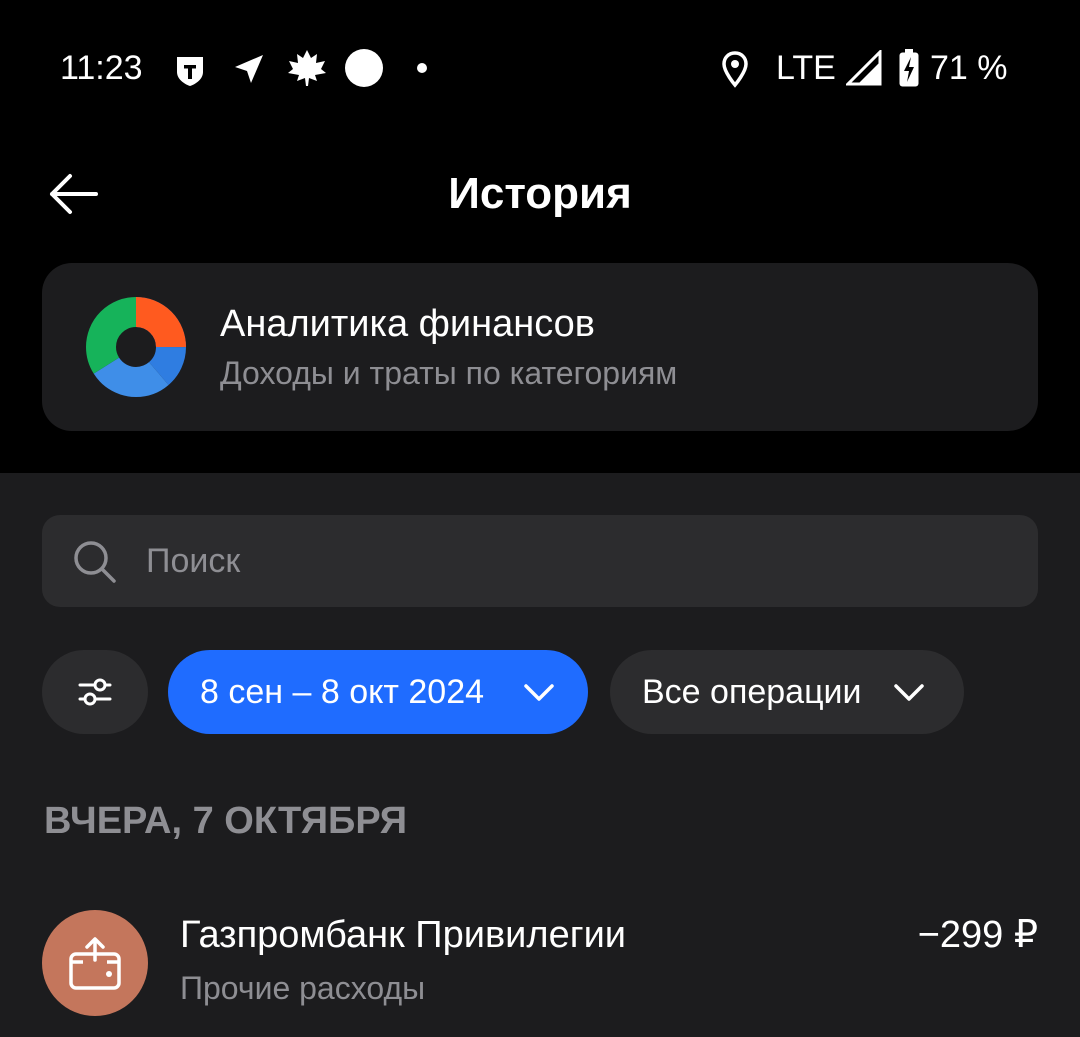 Image resolution: width=1080 pixels, height=1037 pixels. I want to click on search-input, so click(576, 561).